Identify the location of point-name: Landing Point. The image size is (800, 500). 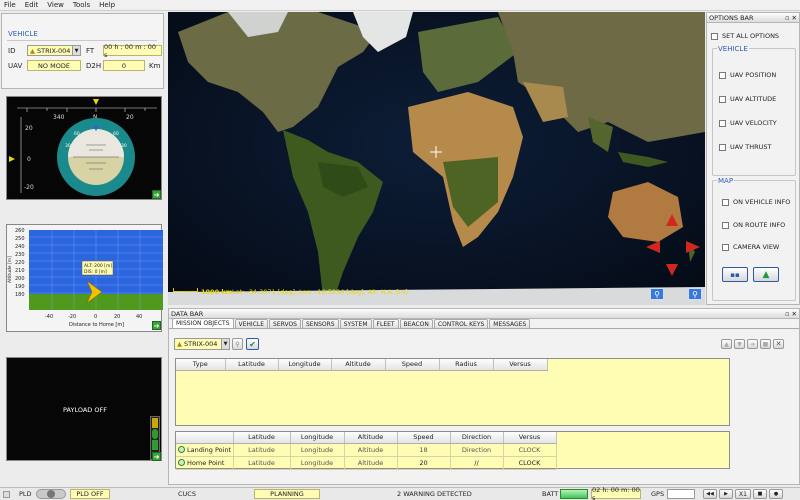
(209, 449).